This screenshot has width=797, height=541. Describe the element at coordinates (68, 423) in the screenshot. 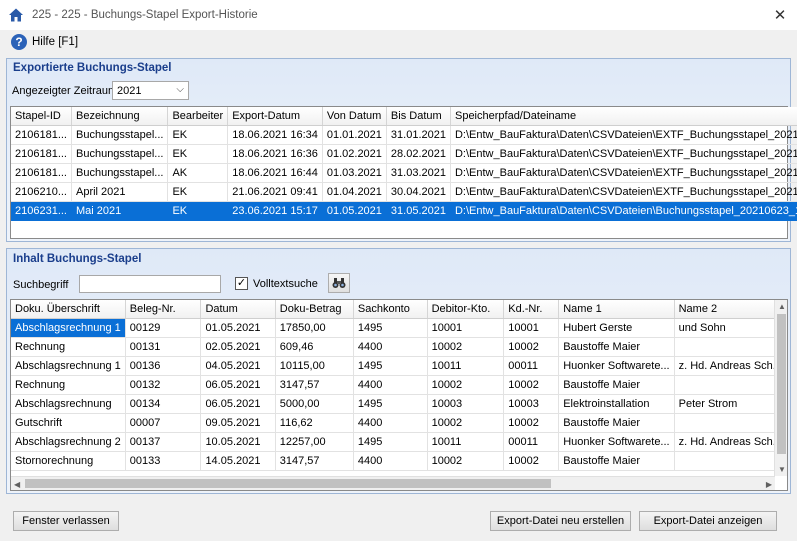

I see `content-cell: Gutschrift` at that location.